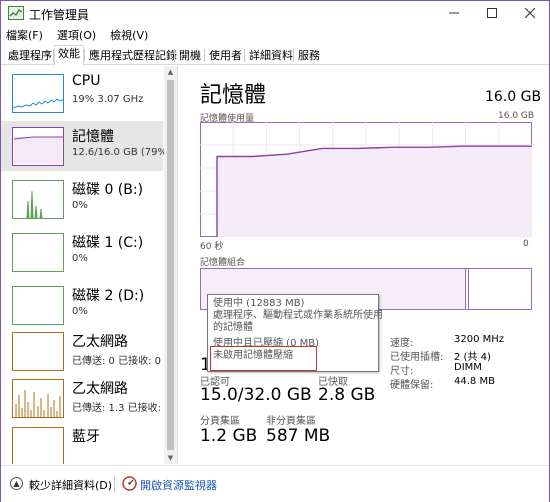 Image resolution: width=550 pixels, height=502 pixels. Describe the element at coordinates (38, 445) in the screenshot. I see `bluetooth-graph-thumbnail` at that location.